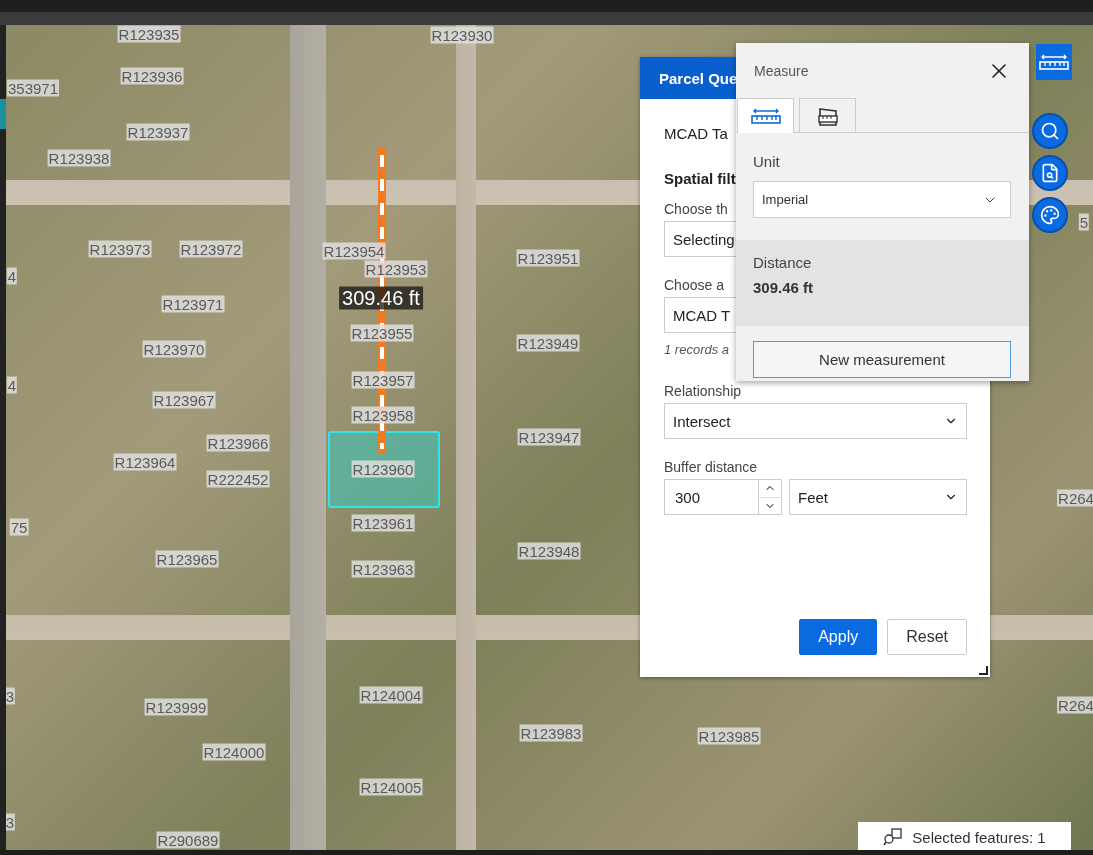 The image size is (1093, 855). Describe the element at coordinates (149, 34) in the screenshot. I see `parcel-label: R123935` at that location.